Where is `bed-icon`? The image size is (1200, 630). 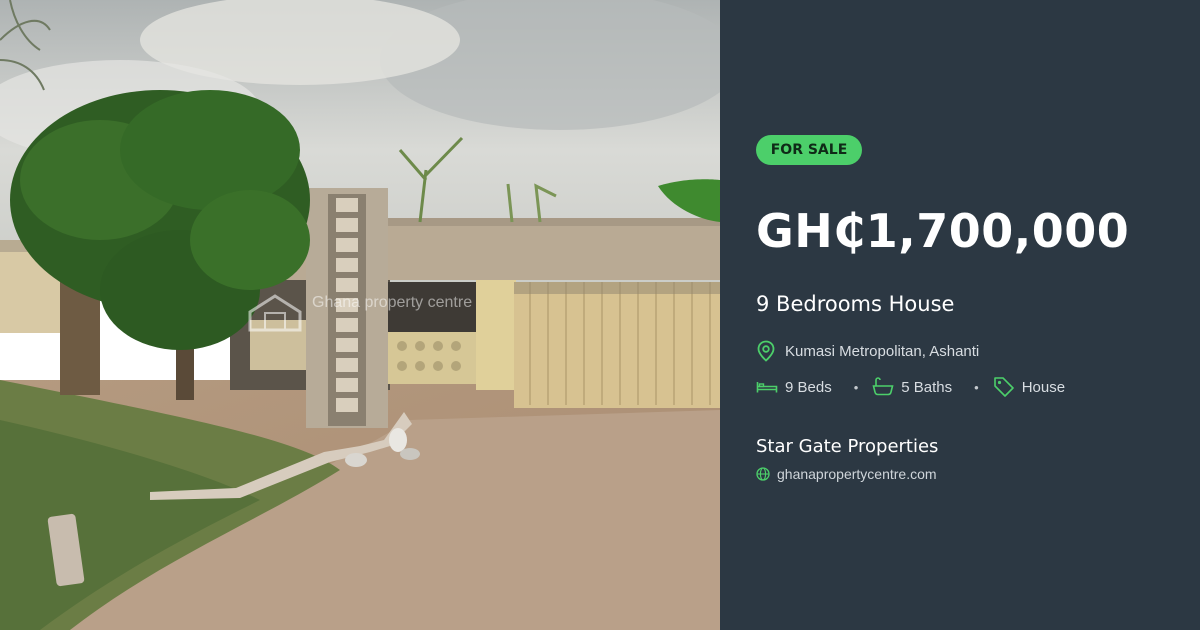
bed-icon is located at coordinates (767, 387).